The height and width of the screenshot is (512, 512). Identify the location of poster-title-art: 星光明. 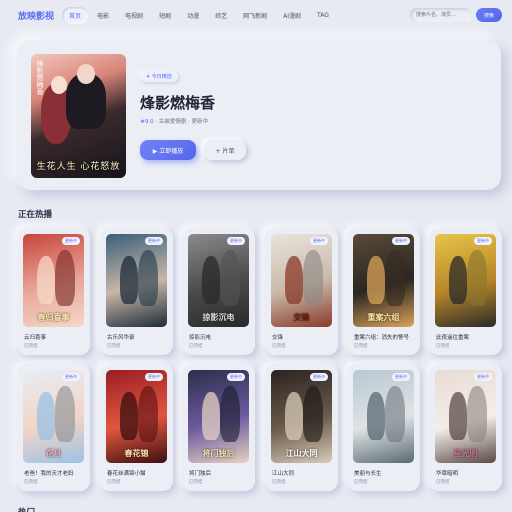
(465, 453).